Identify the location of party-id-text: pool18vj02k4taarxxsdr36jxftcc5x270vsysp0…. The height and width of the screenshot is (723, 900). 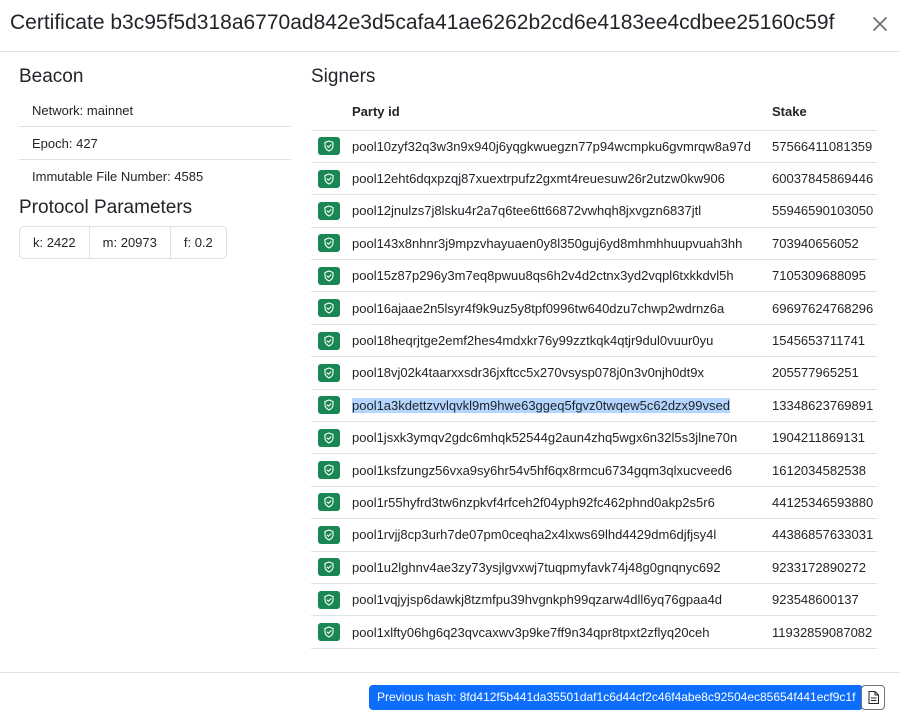
(528, 373).